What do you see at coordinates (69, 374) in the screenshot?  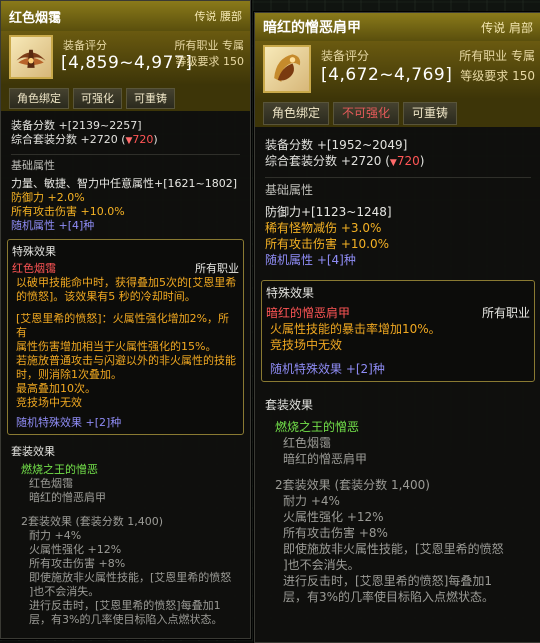 I see `special-effect-line: 时，则消除1次叠加。` at bounding box center [69, 374].